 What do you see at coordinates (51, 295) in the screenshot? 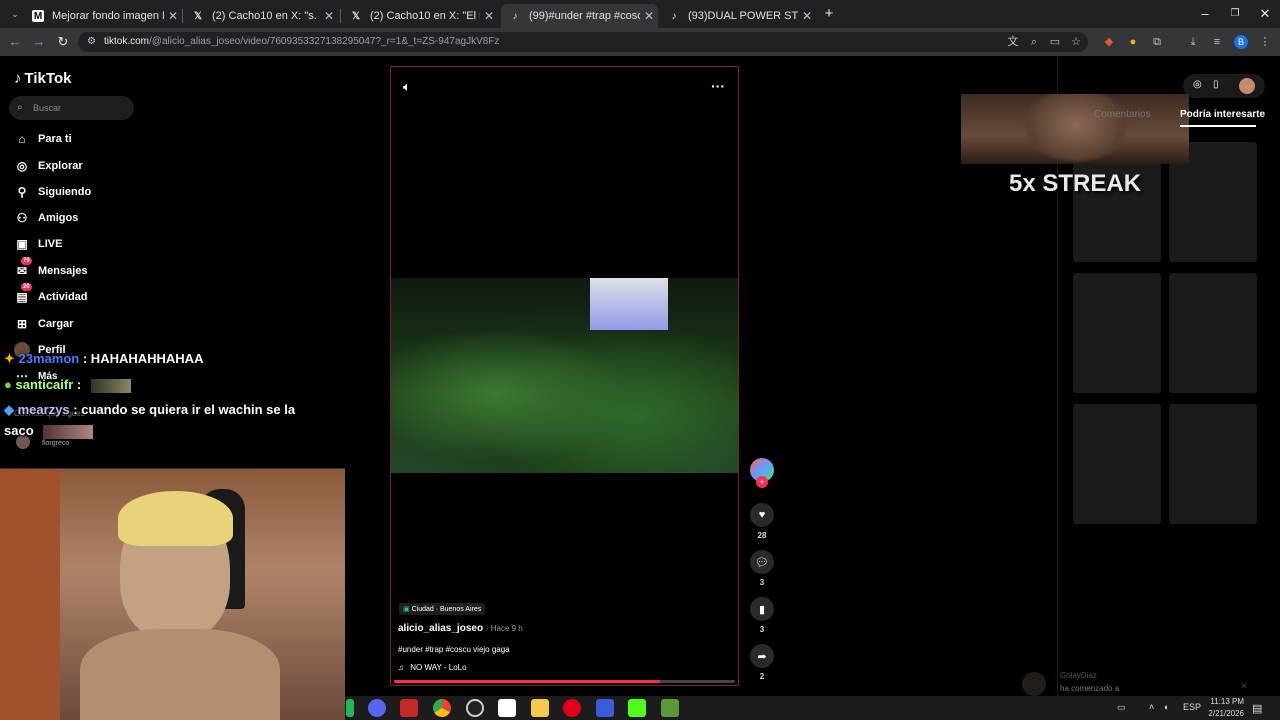
I see `nav-item-actividad: ▤ 20 Actividad` at bounding box center [51, 295].